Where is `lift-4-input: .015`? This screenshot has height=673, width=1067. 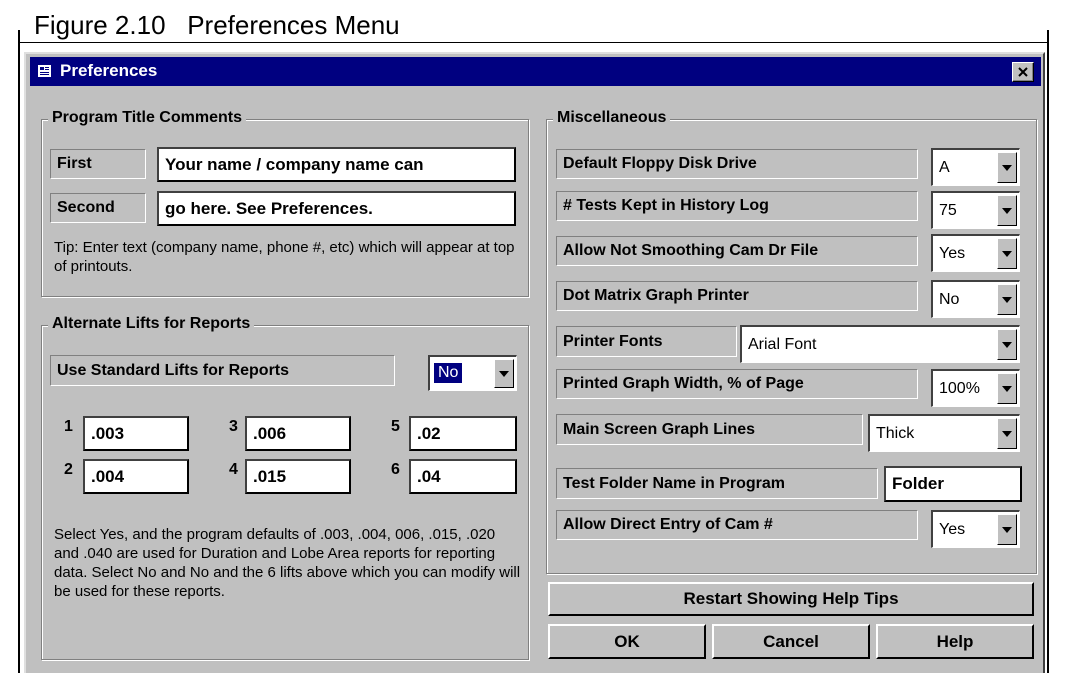 lift-4-input: .015 is located at coordinates (298, 476).